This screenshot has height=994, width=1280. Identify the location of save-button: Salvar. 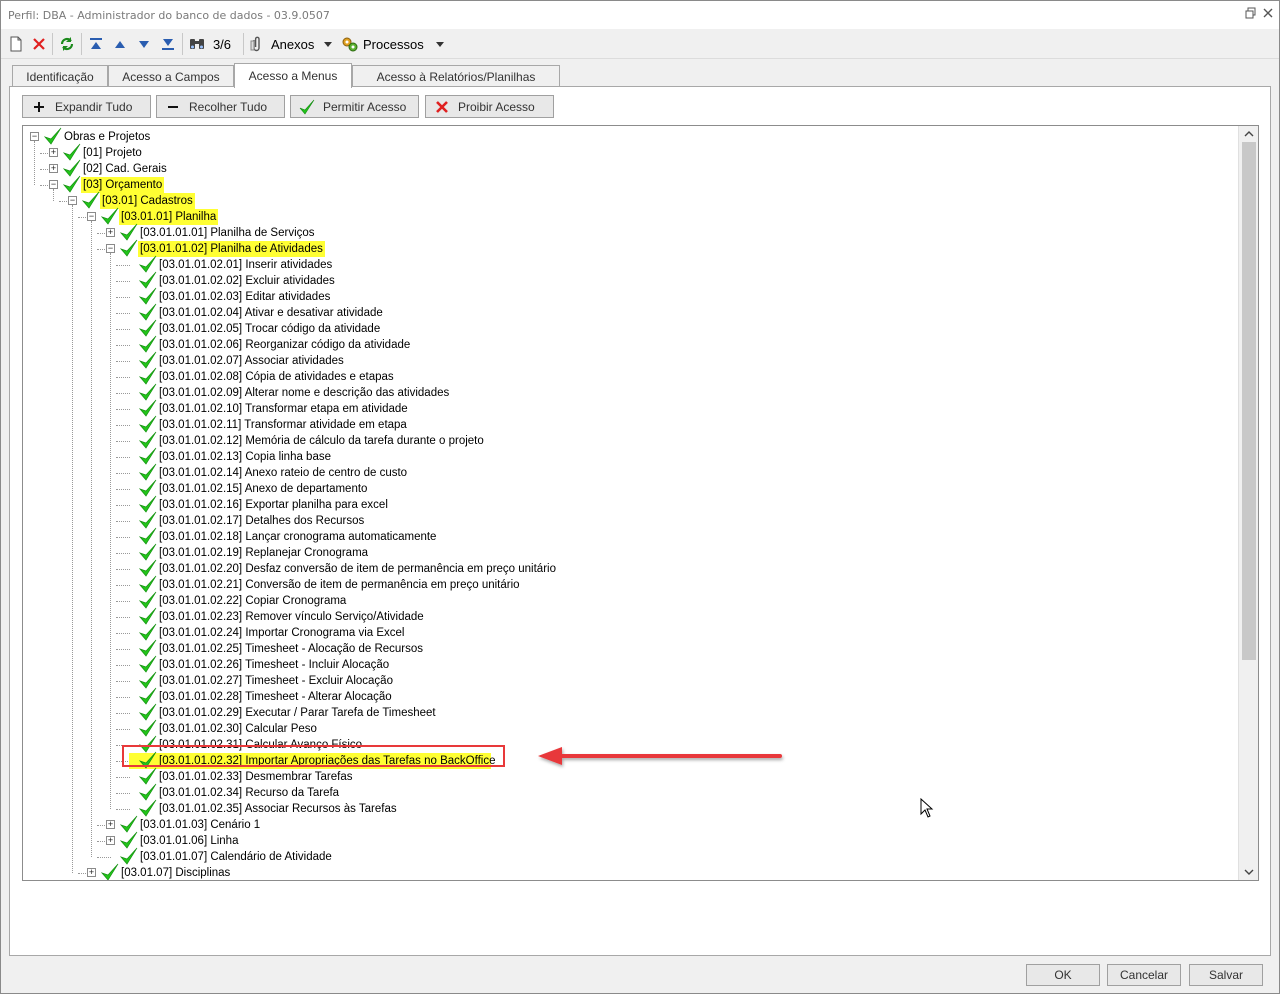
(1226, 975).